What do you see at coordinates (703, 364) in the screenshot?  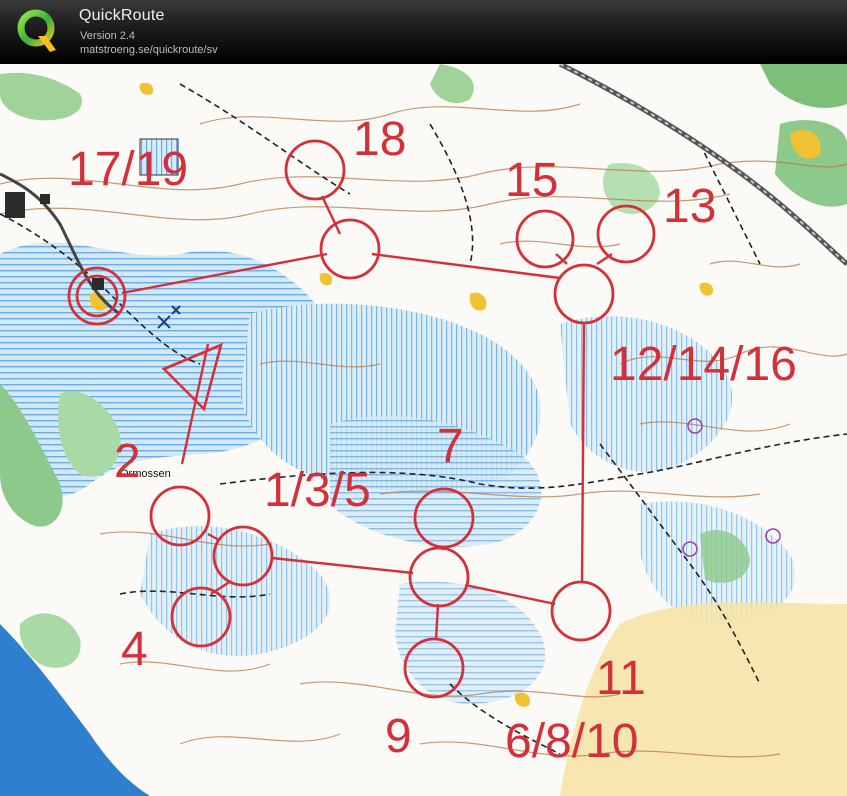 I see `label-12-14-16: 12/14/16` at bounding box center [703, 364].